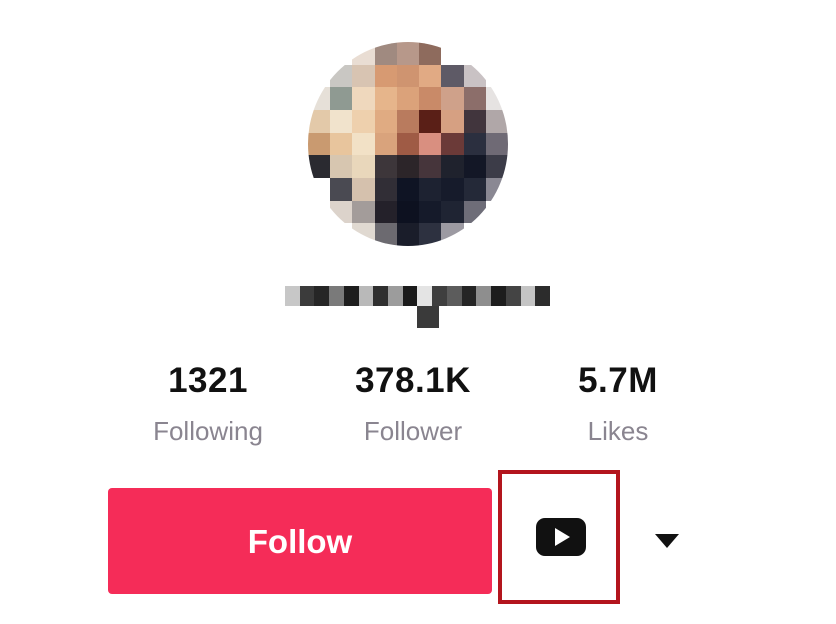 The height and width of the screenshot is (624, 836). I want to click on follow-button: Follow, so click(300, 541).